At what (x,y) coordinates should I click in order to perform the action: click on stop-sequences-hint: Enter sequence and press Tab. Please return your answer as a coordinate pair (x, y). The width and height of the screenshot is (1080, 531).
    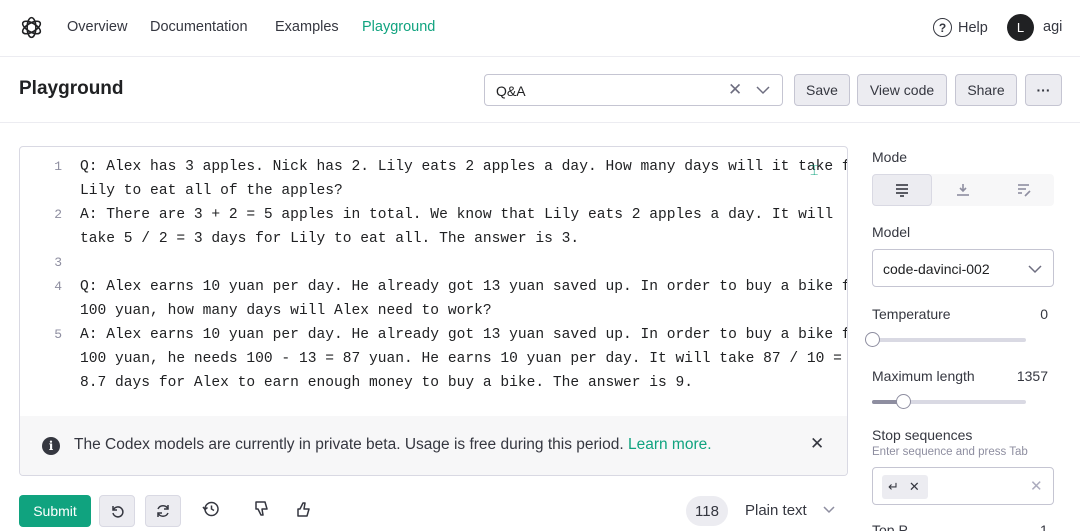
    Looking at the image, I should click on (950, 452).